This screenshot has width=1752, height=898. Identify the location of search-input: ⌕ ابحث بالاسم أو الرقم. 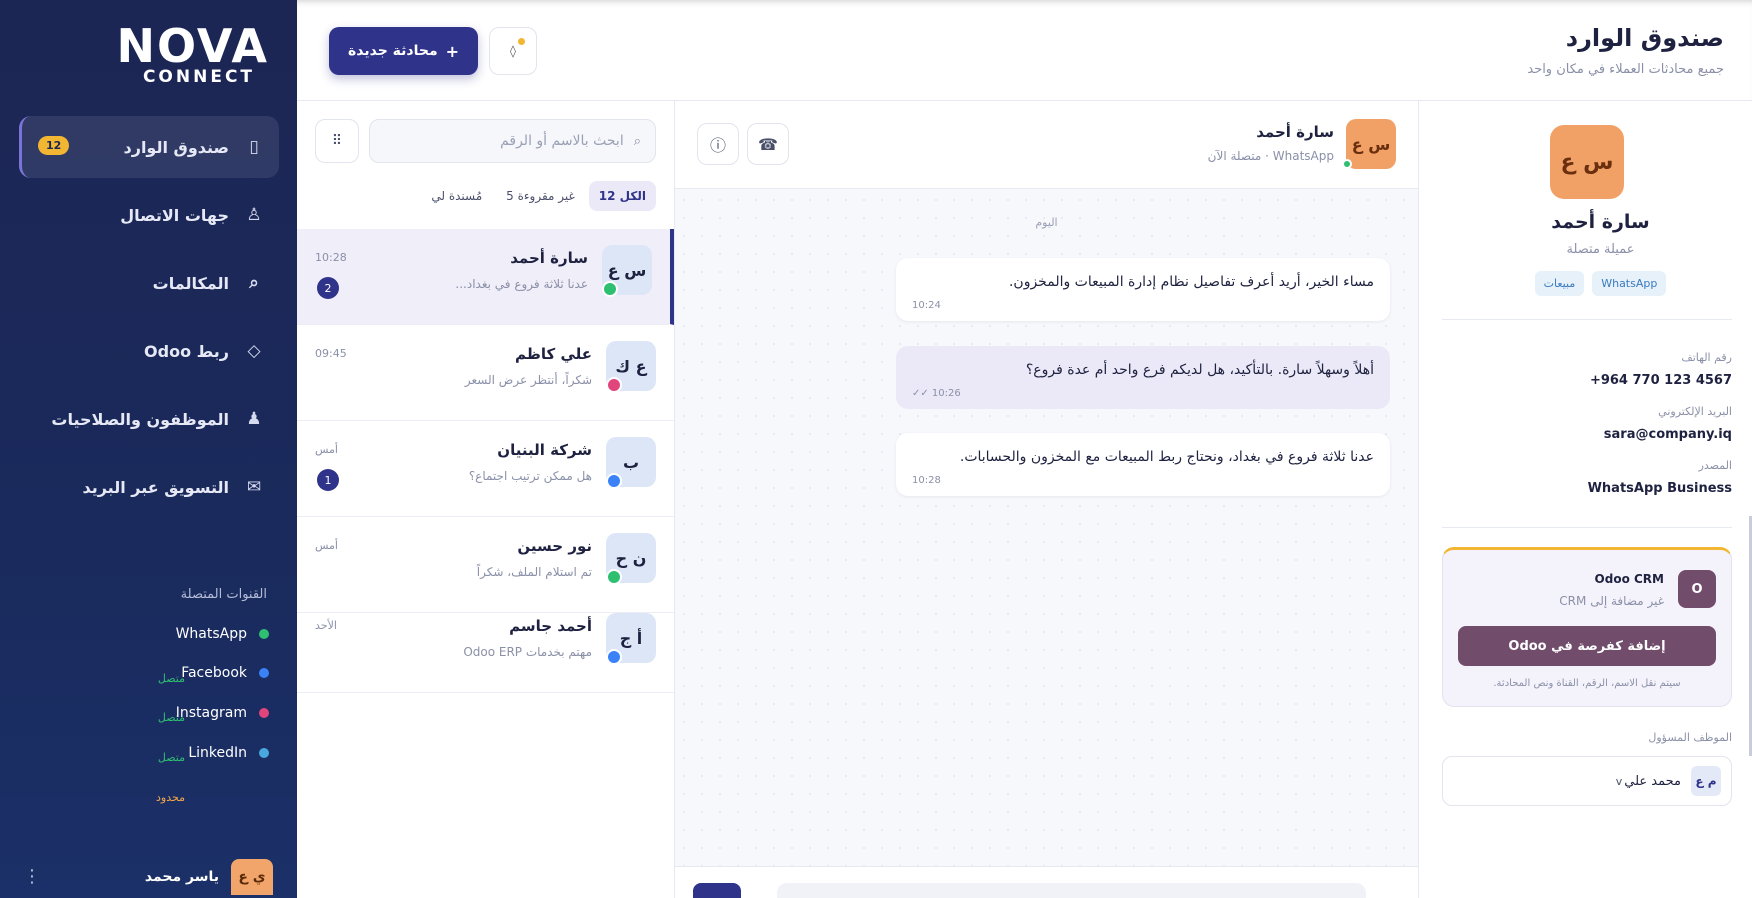
(512, 141).